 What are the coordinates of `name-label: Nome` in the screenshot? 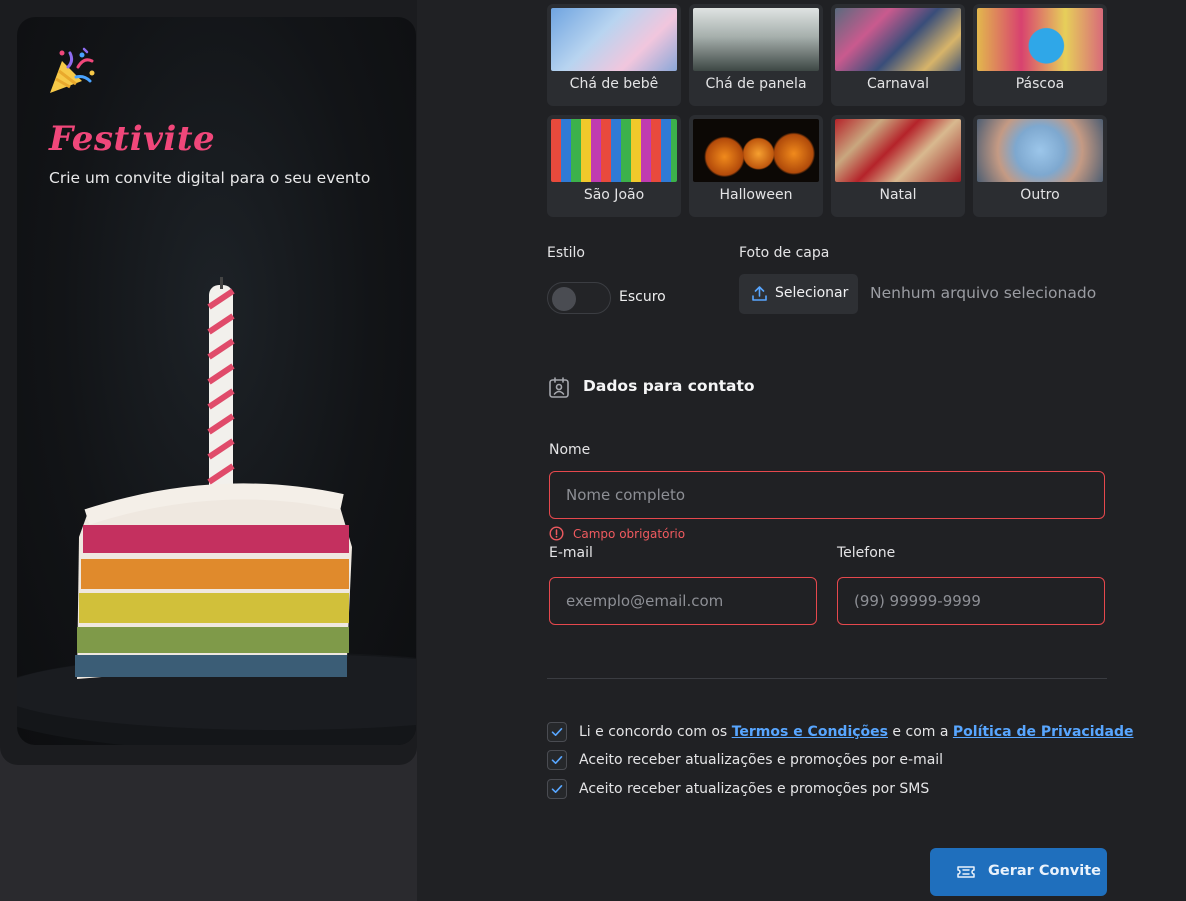 It's located at (570, 450).